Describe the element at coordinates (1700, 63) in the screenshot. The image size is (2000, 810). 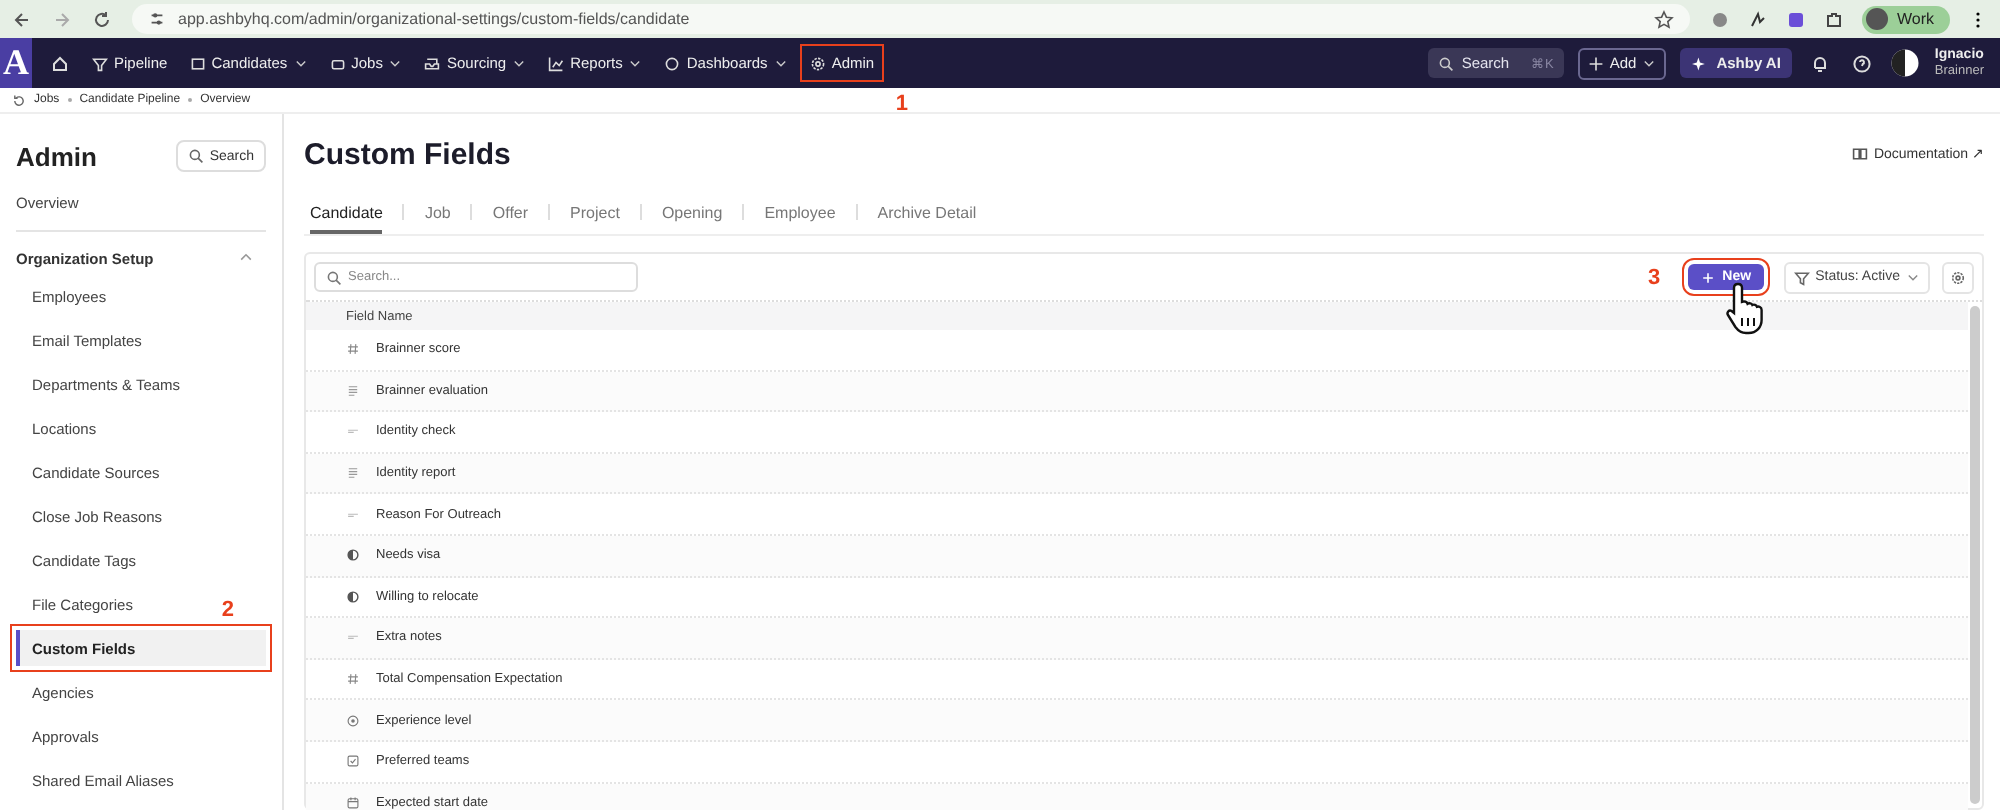
I see `sparkle-icon` at that location.